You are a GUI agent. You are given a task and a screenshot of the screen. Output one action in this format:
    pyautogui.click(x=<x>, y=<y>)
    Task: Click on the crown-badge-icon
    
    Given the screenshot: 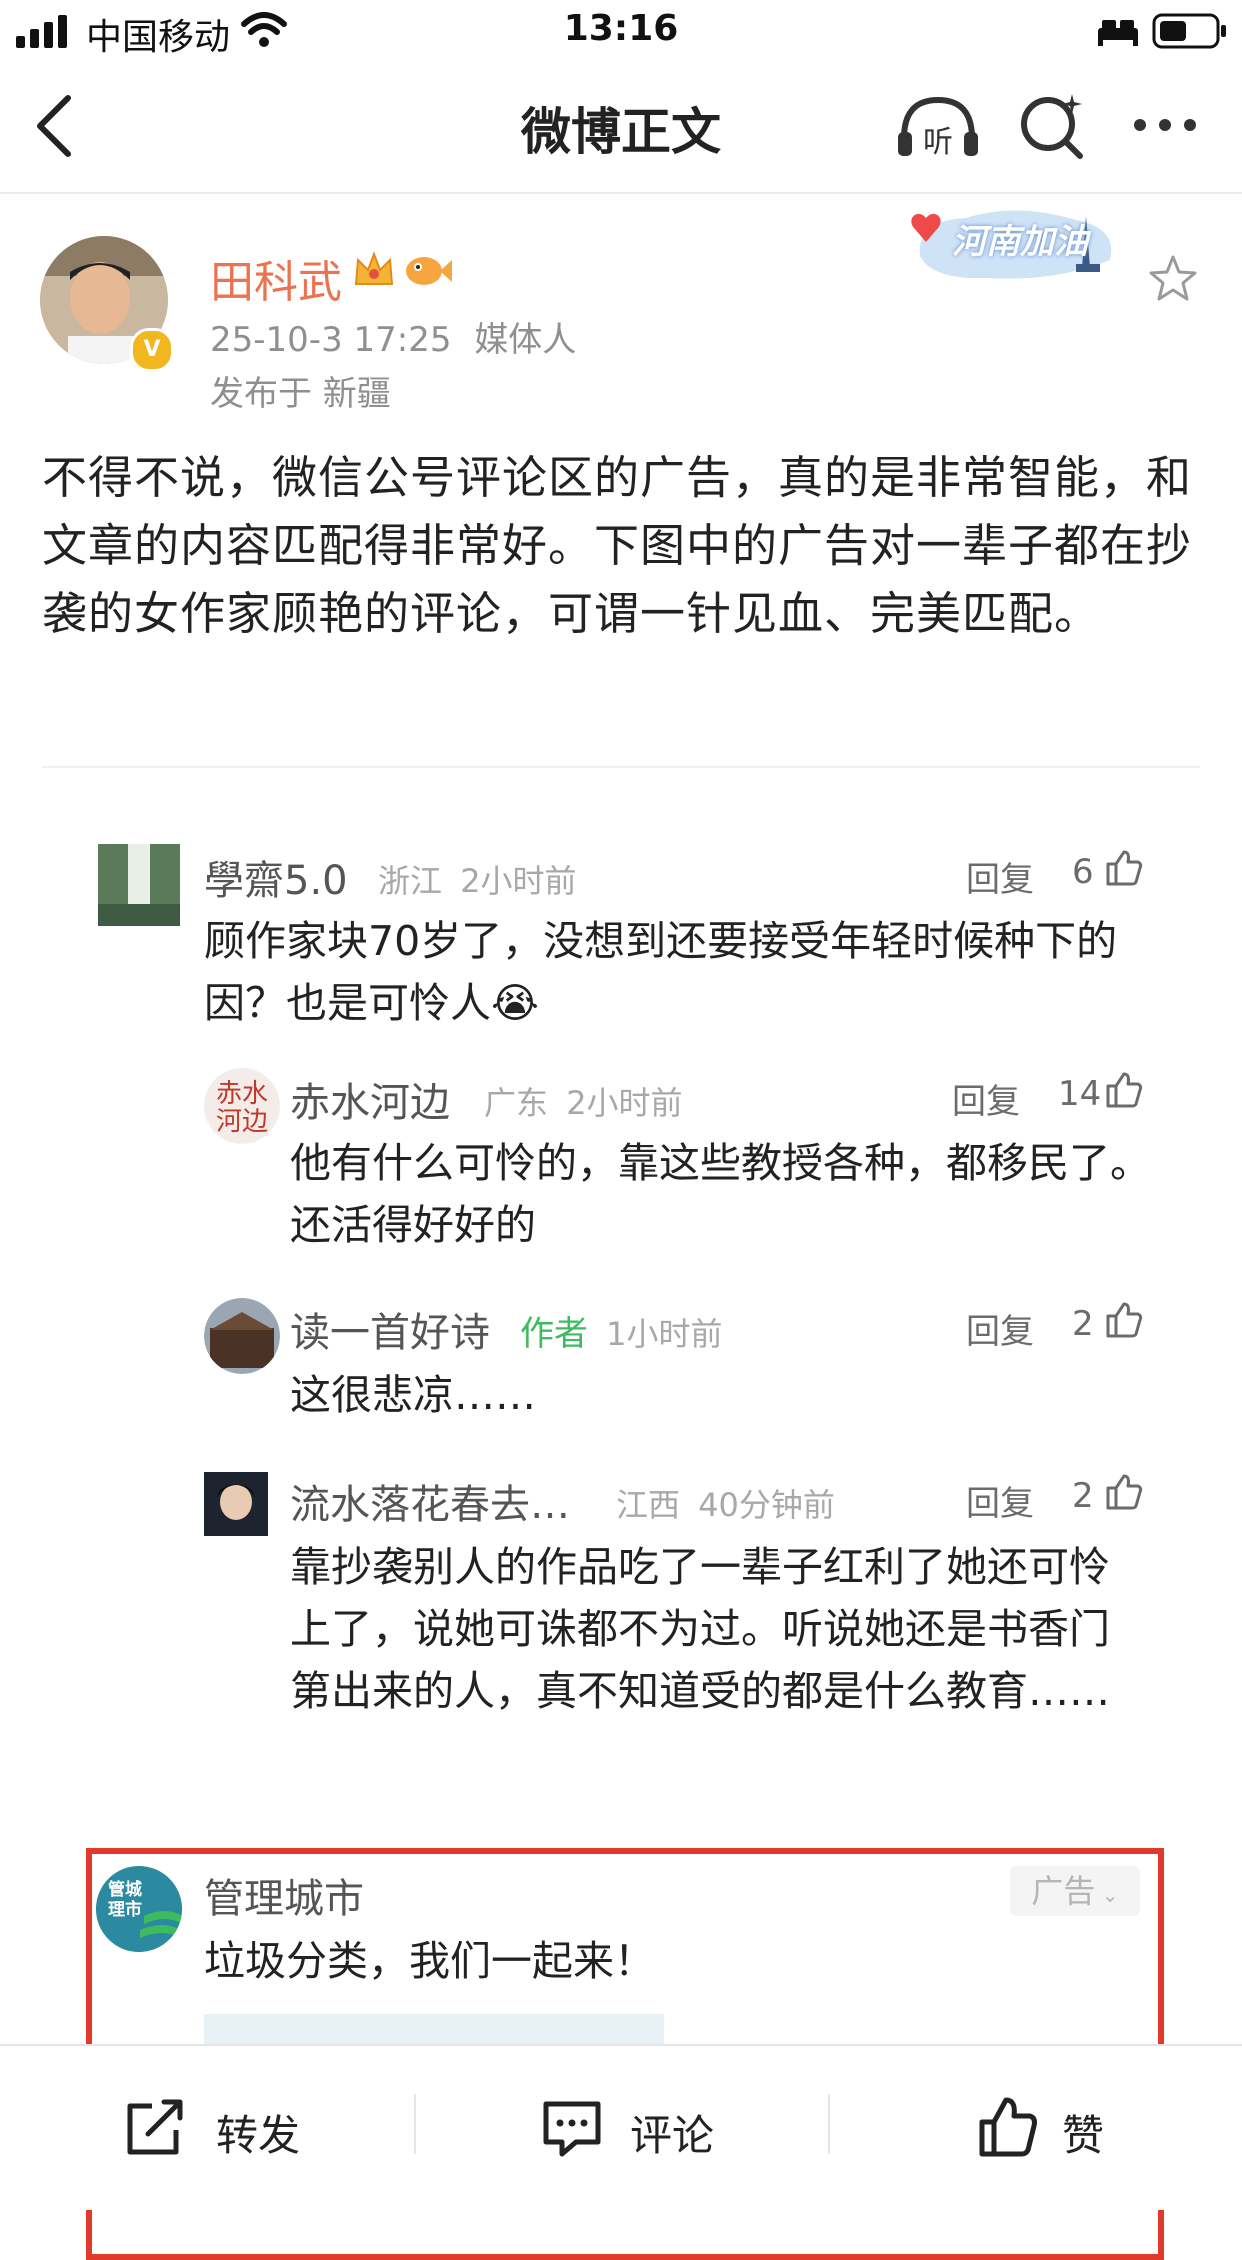 What is the action you would take?
    pyautogui.click(x=374, y=268)
    